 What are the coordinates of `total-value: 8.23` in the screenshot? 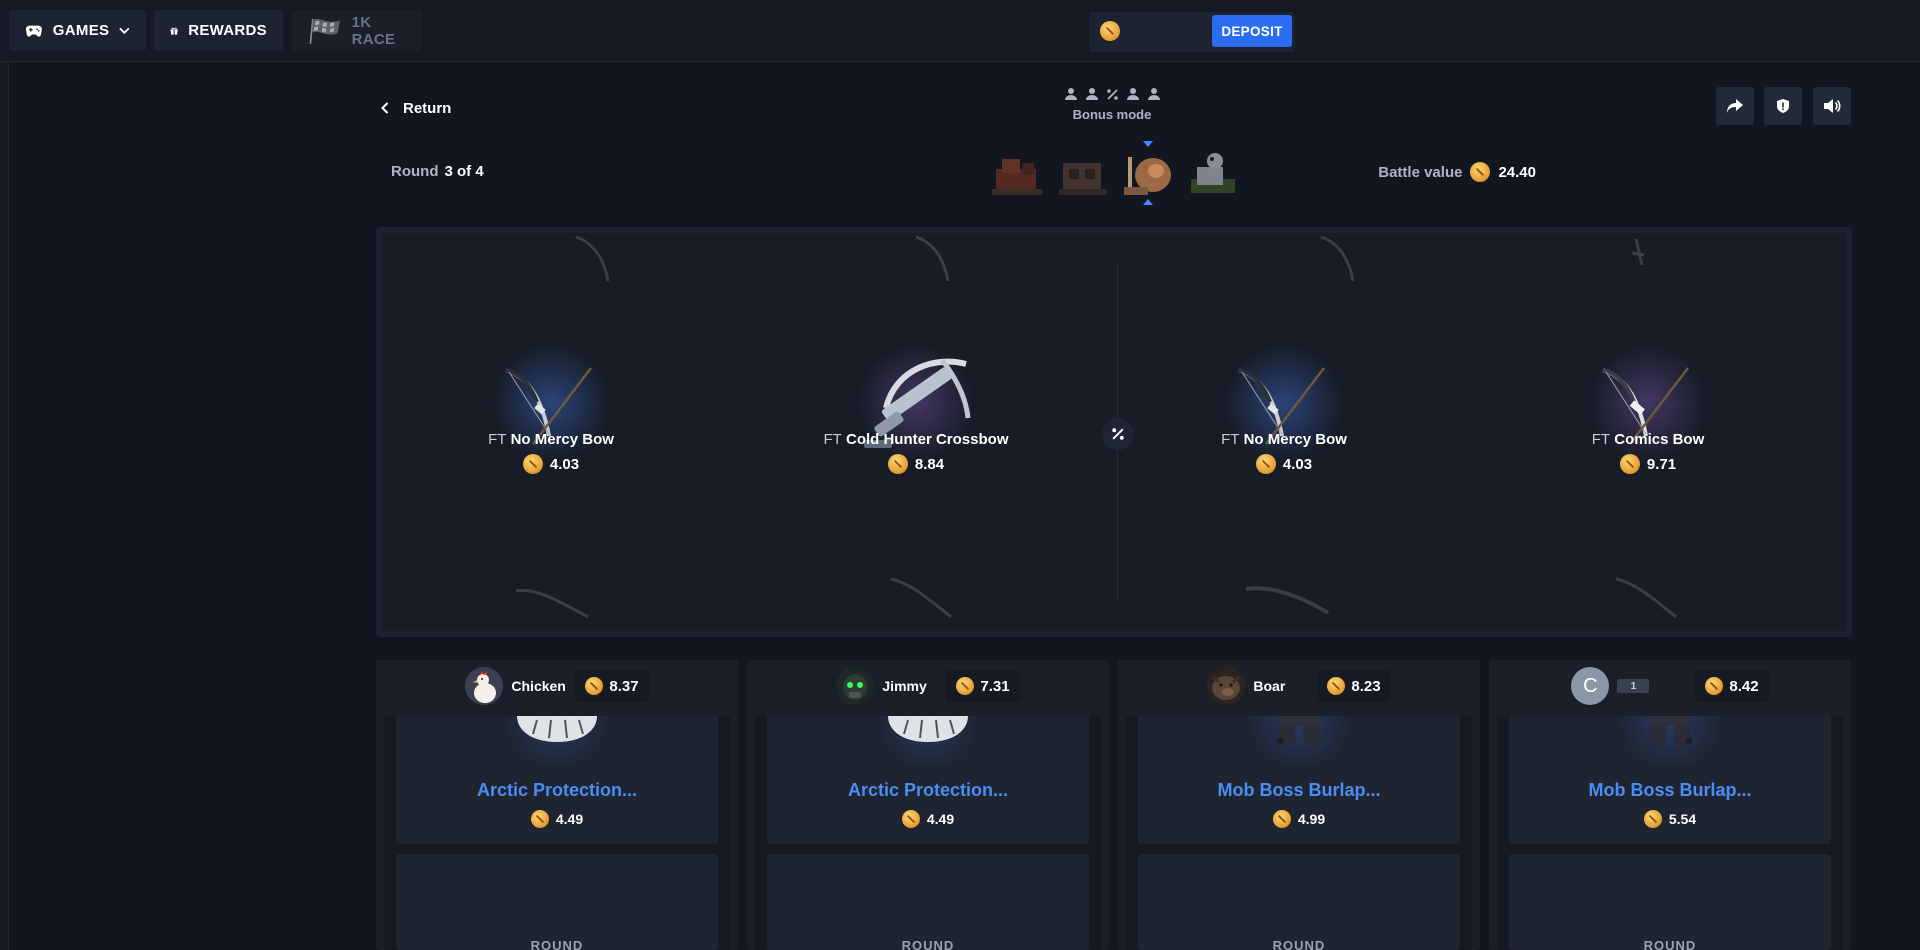 It's located at (1366, 686).